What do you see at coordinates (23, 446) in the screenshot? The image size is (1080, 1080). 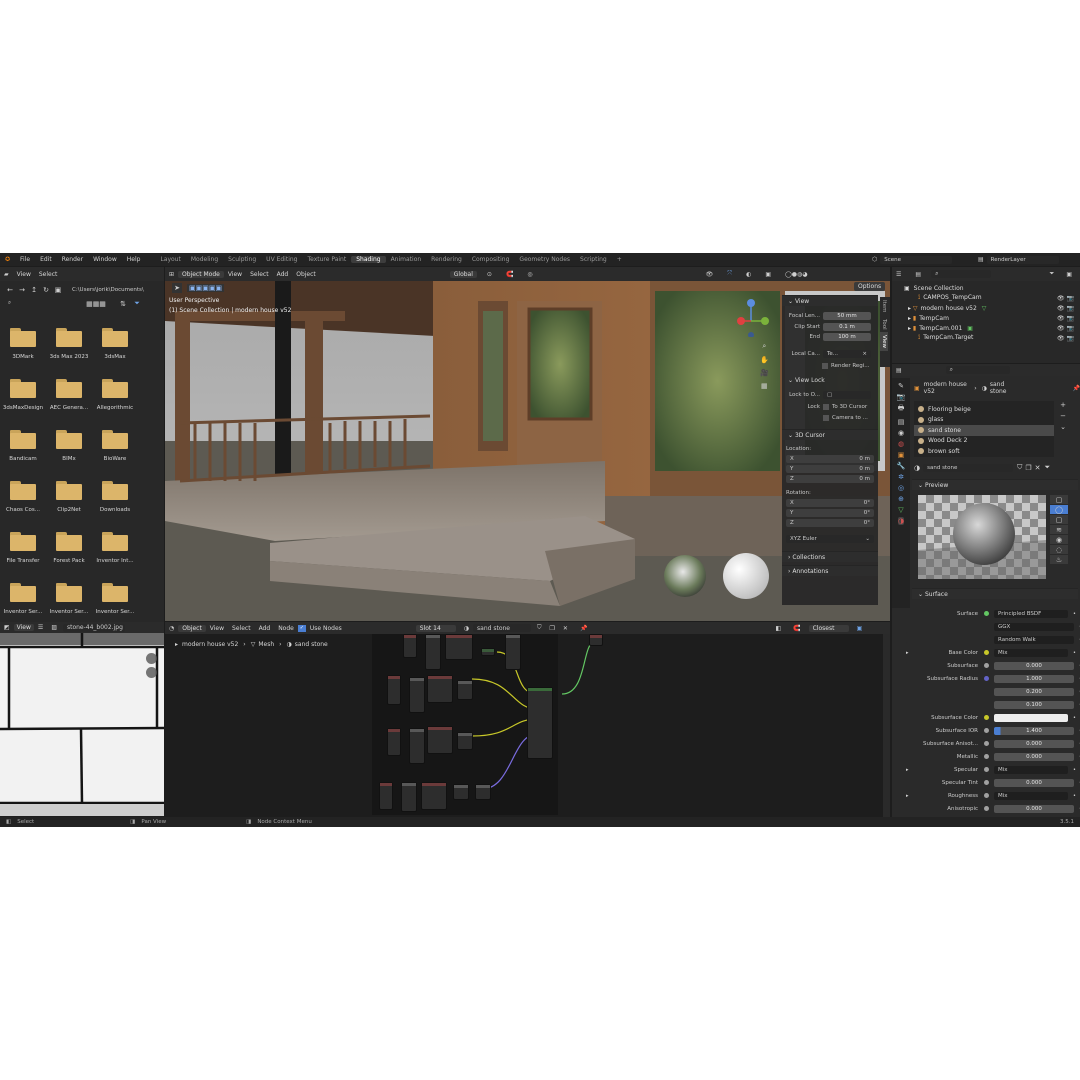 I see `folder-item: Bandicam` at bounding box center [23, 446].